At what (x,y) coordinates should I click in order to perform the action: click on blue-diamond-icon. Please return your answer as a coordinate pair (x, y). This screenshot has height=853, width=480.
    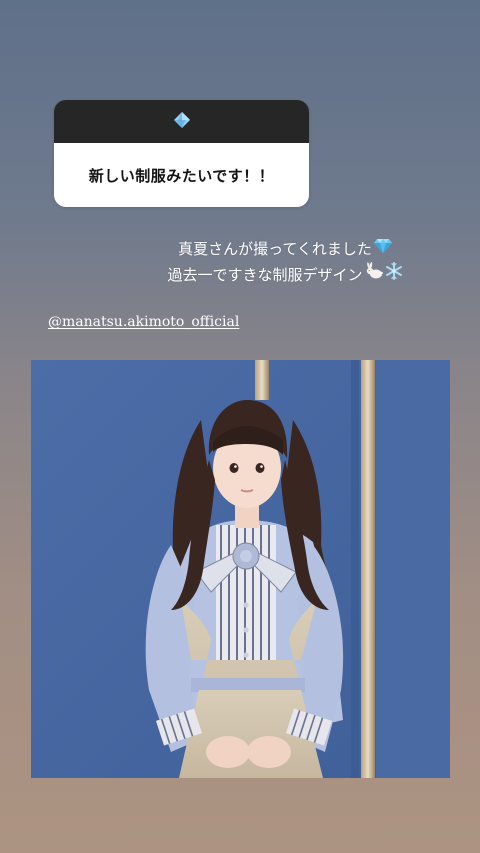
    Looking at the image, I should click on (182, 122).